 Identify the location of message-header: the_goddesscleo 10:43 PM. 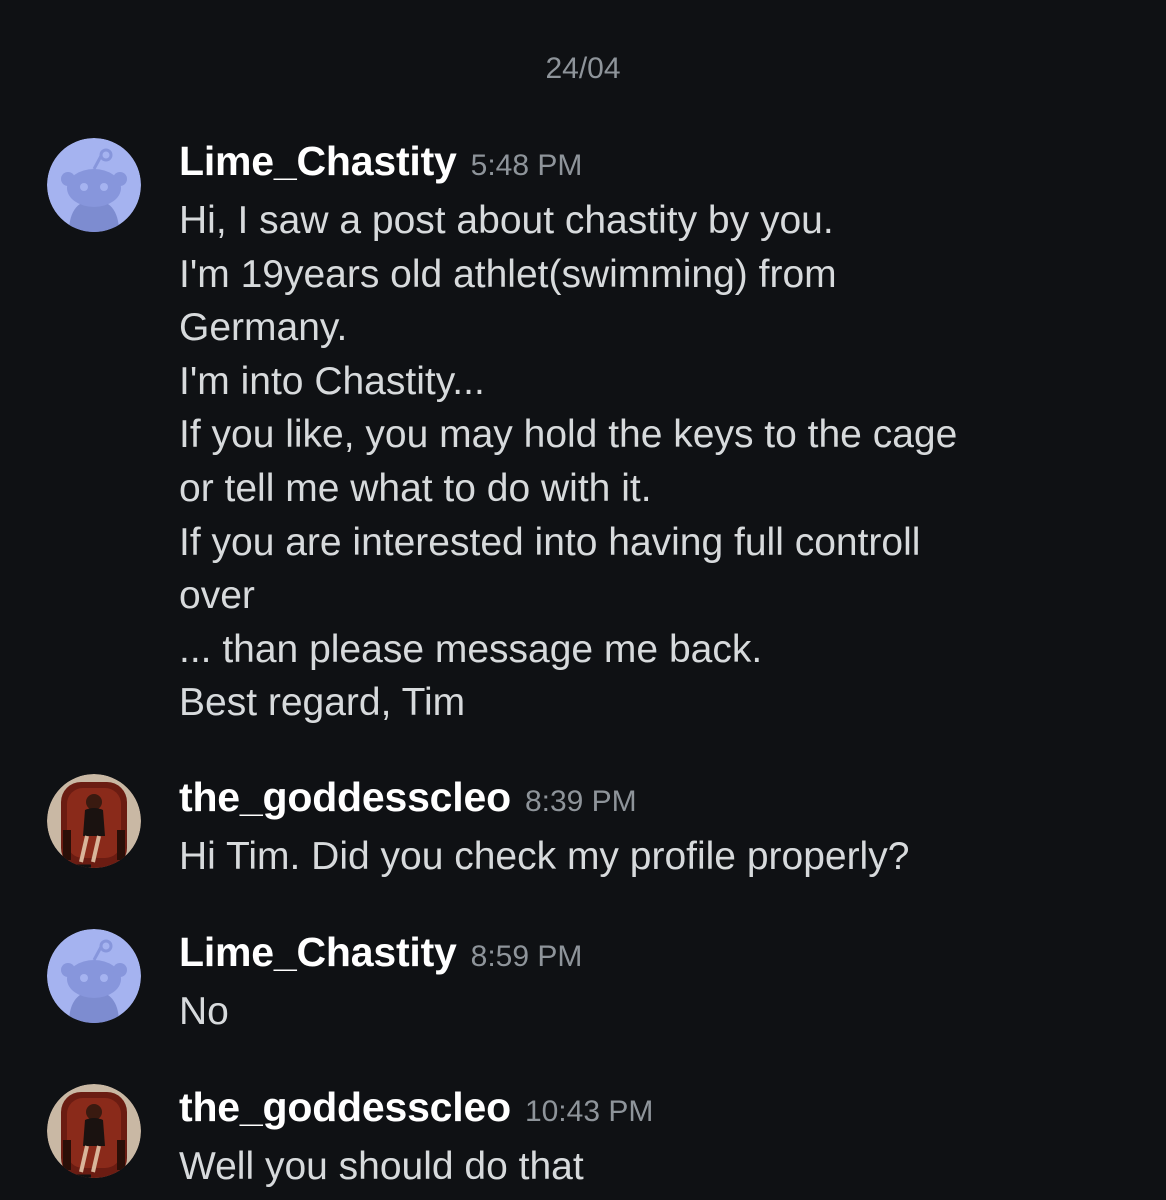
(652, 1112).